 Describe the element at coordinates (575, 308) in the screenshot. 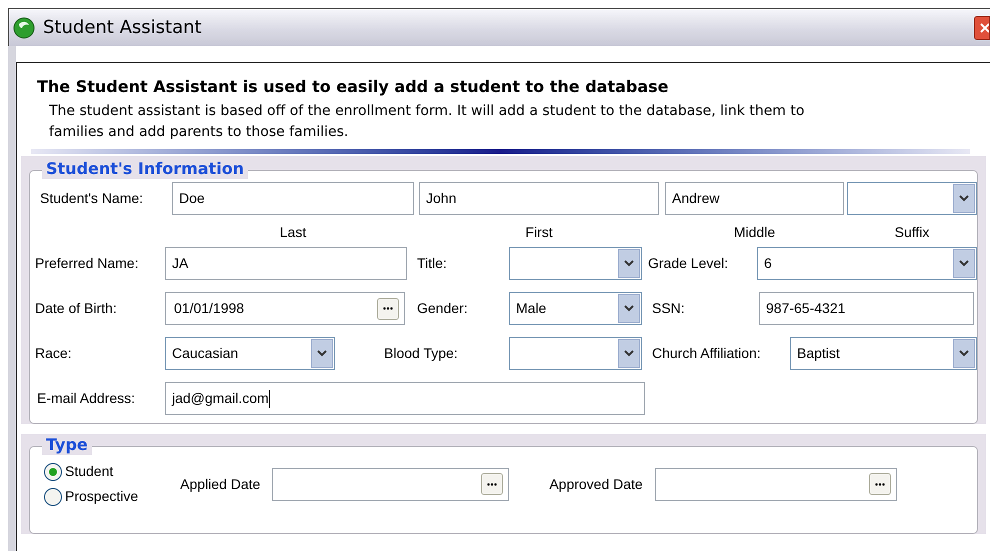

I see `dropdown: Male` at that location.